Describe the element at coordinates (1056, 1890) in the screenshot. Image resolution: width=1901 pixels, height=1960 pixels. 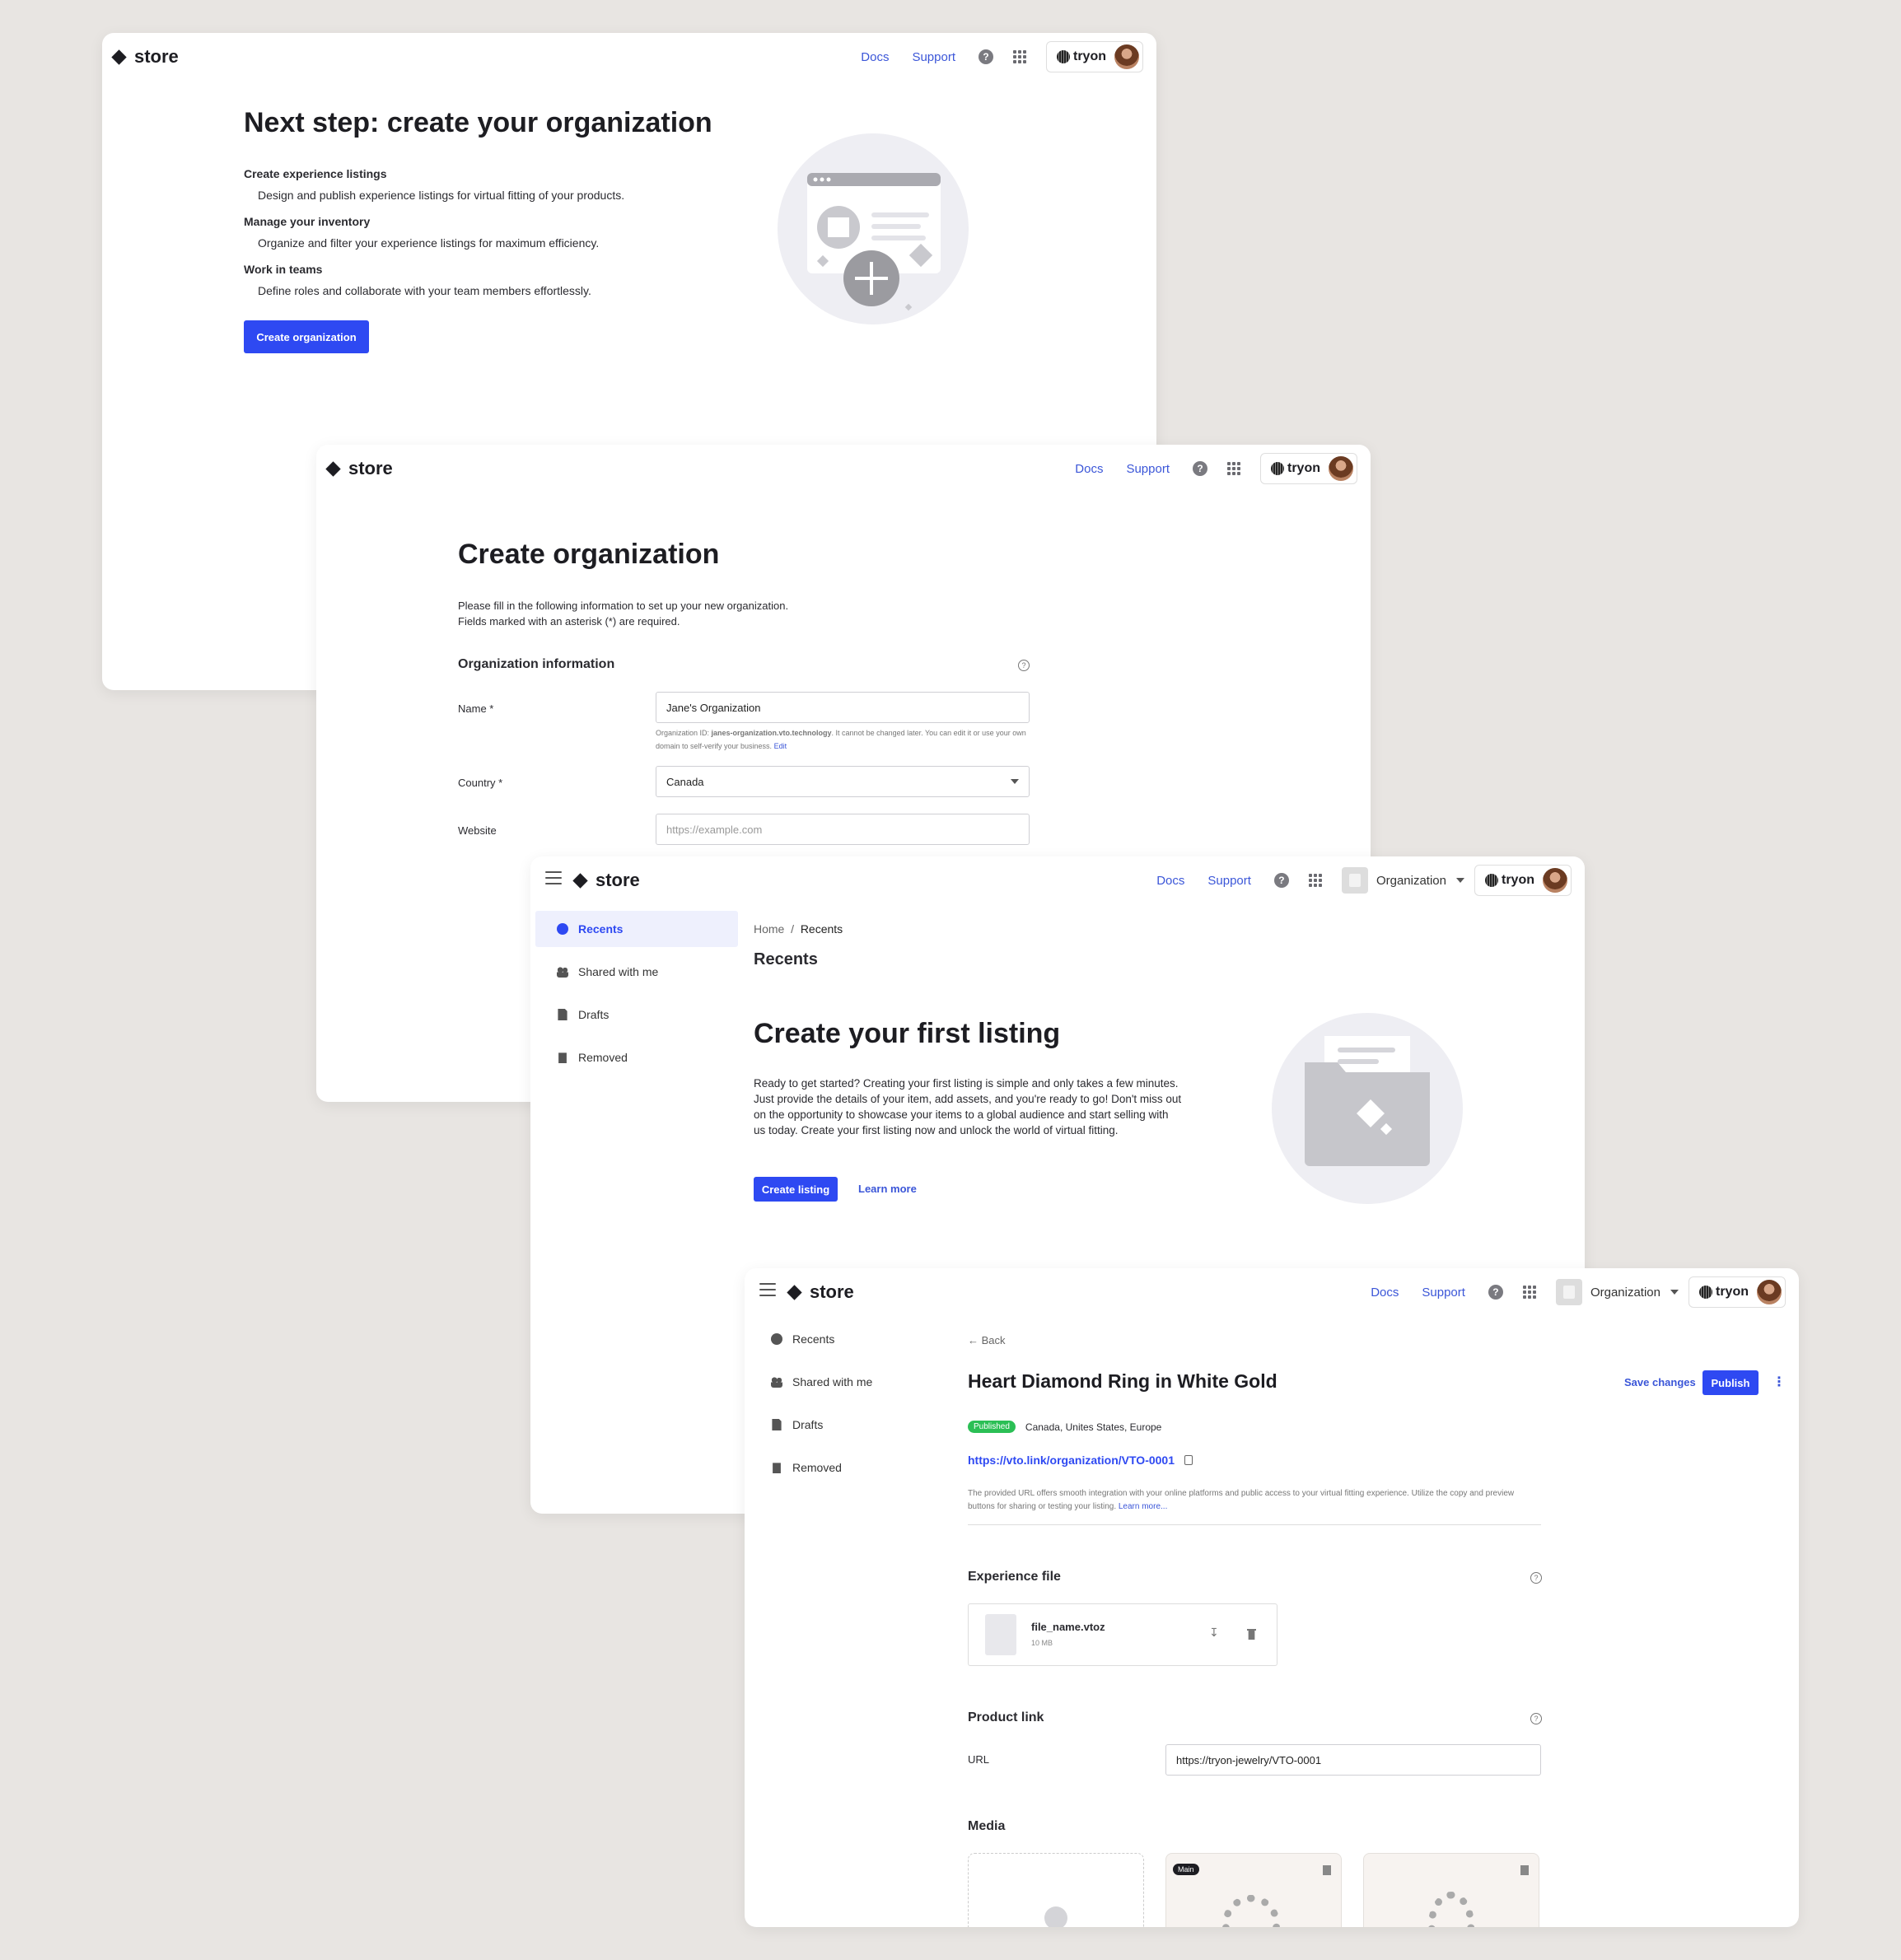
I see `media-upload-slot` at that location.